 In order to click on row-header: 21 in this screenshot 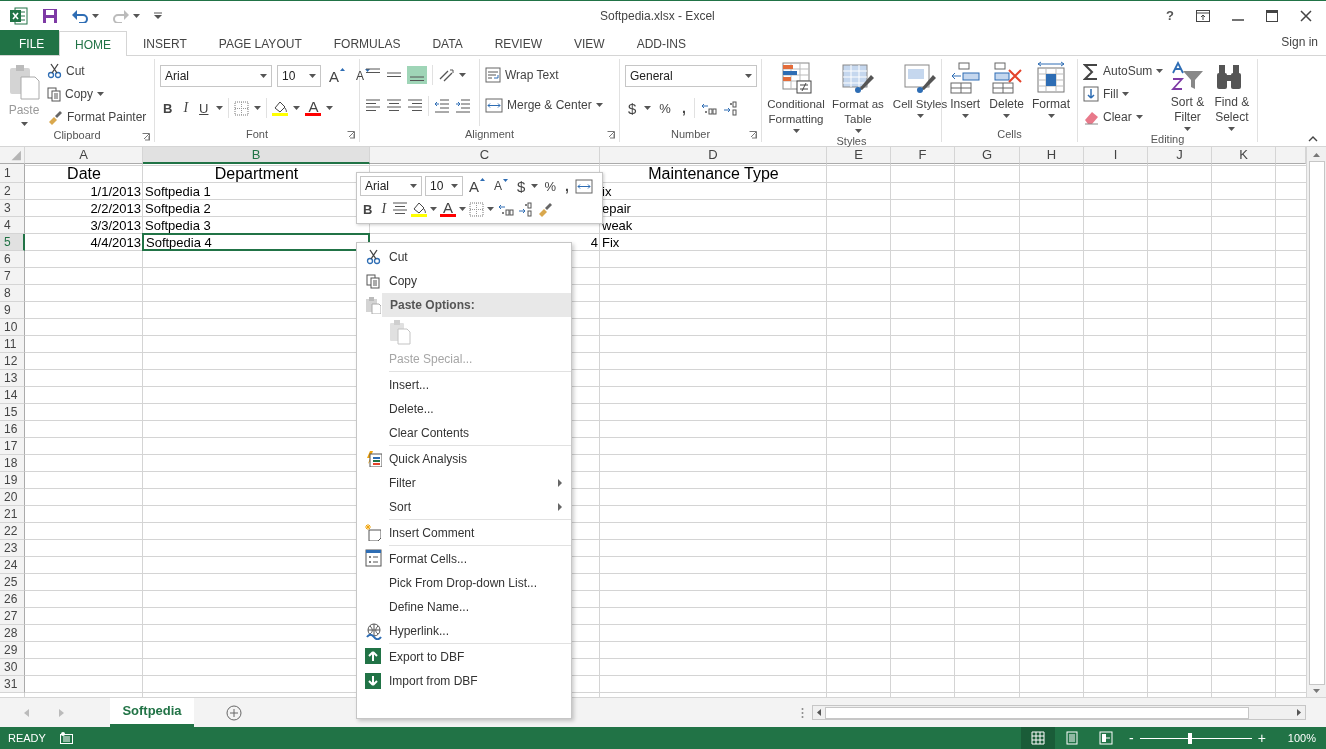, I will do `click(12, 514)`.